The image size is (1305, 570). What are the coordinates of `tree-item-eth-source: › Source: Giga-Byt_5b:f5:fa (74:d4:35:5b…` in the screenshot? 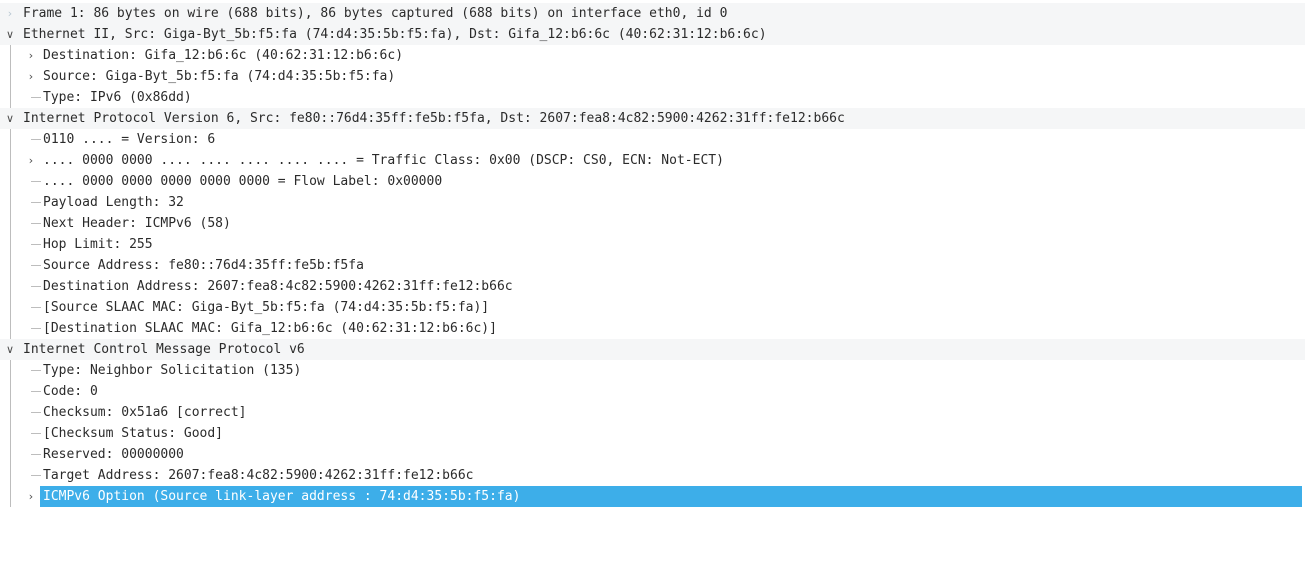 It's located at (652, 76).